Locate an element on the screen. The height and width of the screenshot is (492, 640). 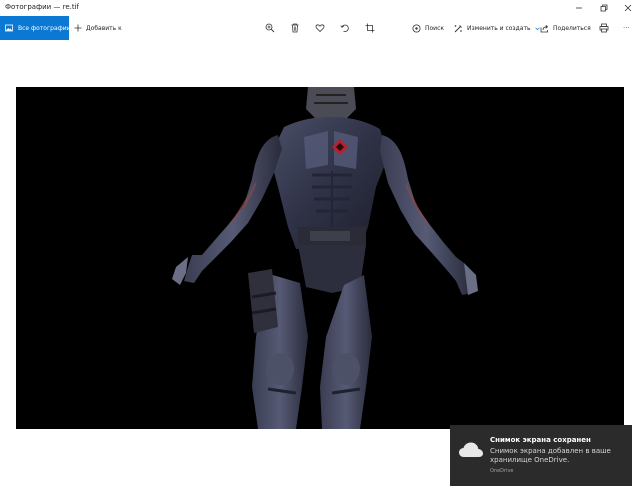
trash-icon is located at coordinates (295, 28).